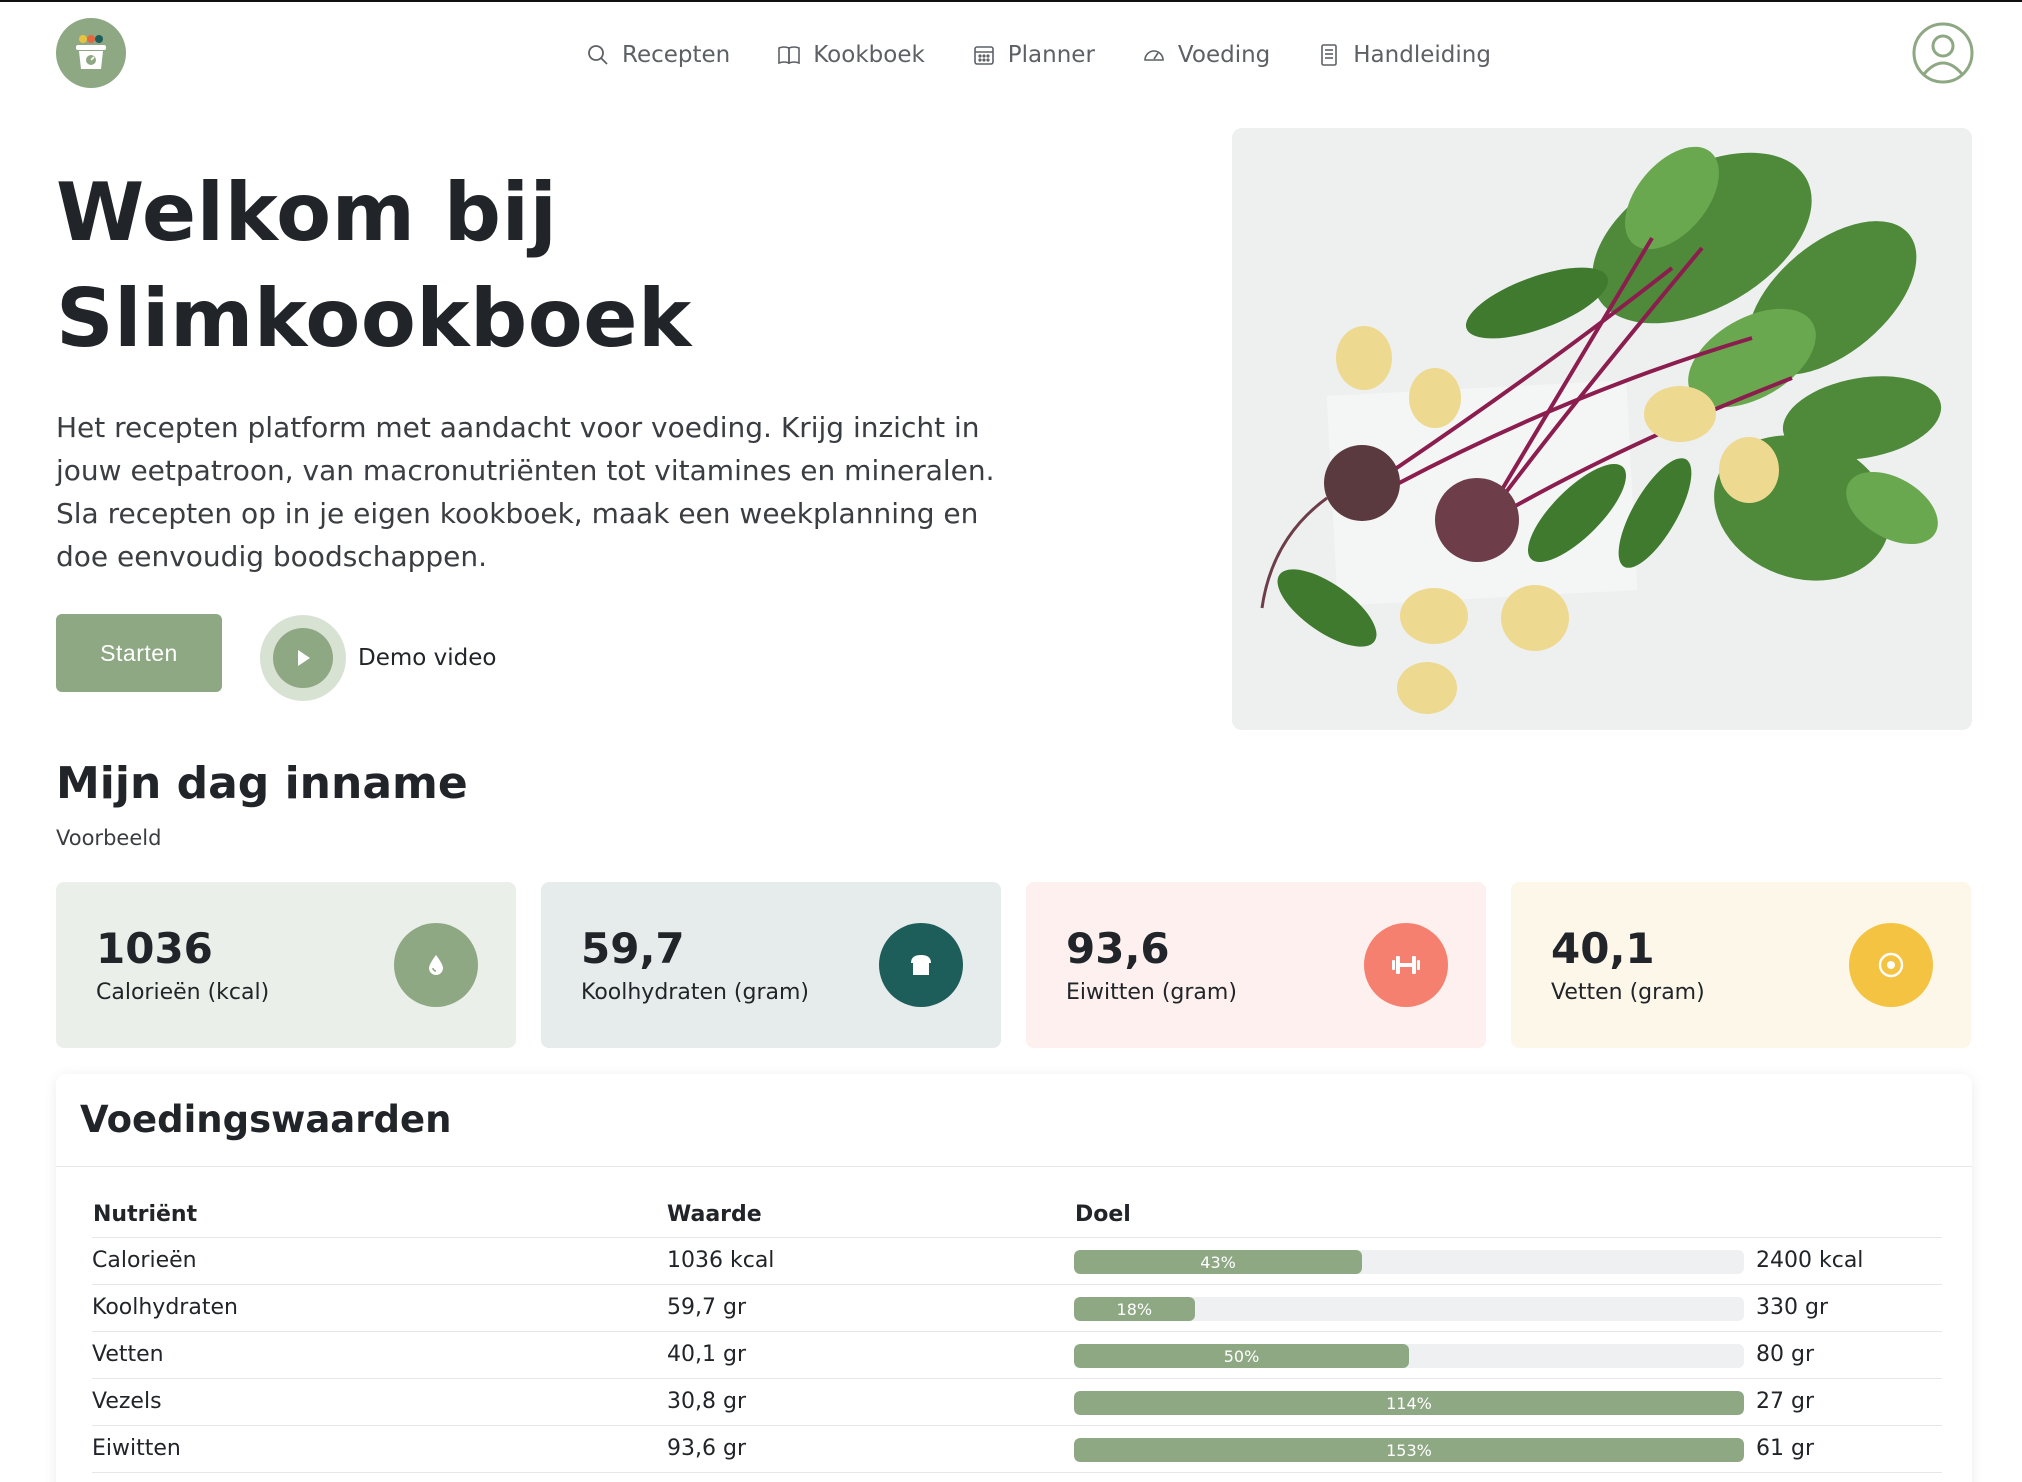  What do you see at coordinates (706, 1448) in the screenshot?
I see `nutrient-value: 93,6 gr` at bounding box center [706, 1448].